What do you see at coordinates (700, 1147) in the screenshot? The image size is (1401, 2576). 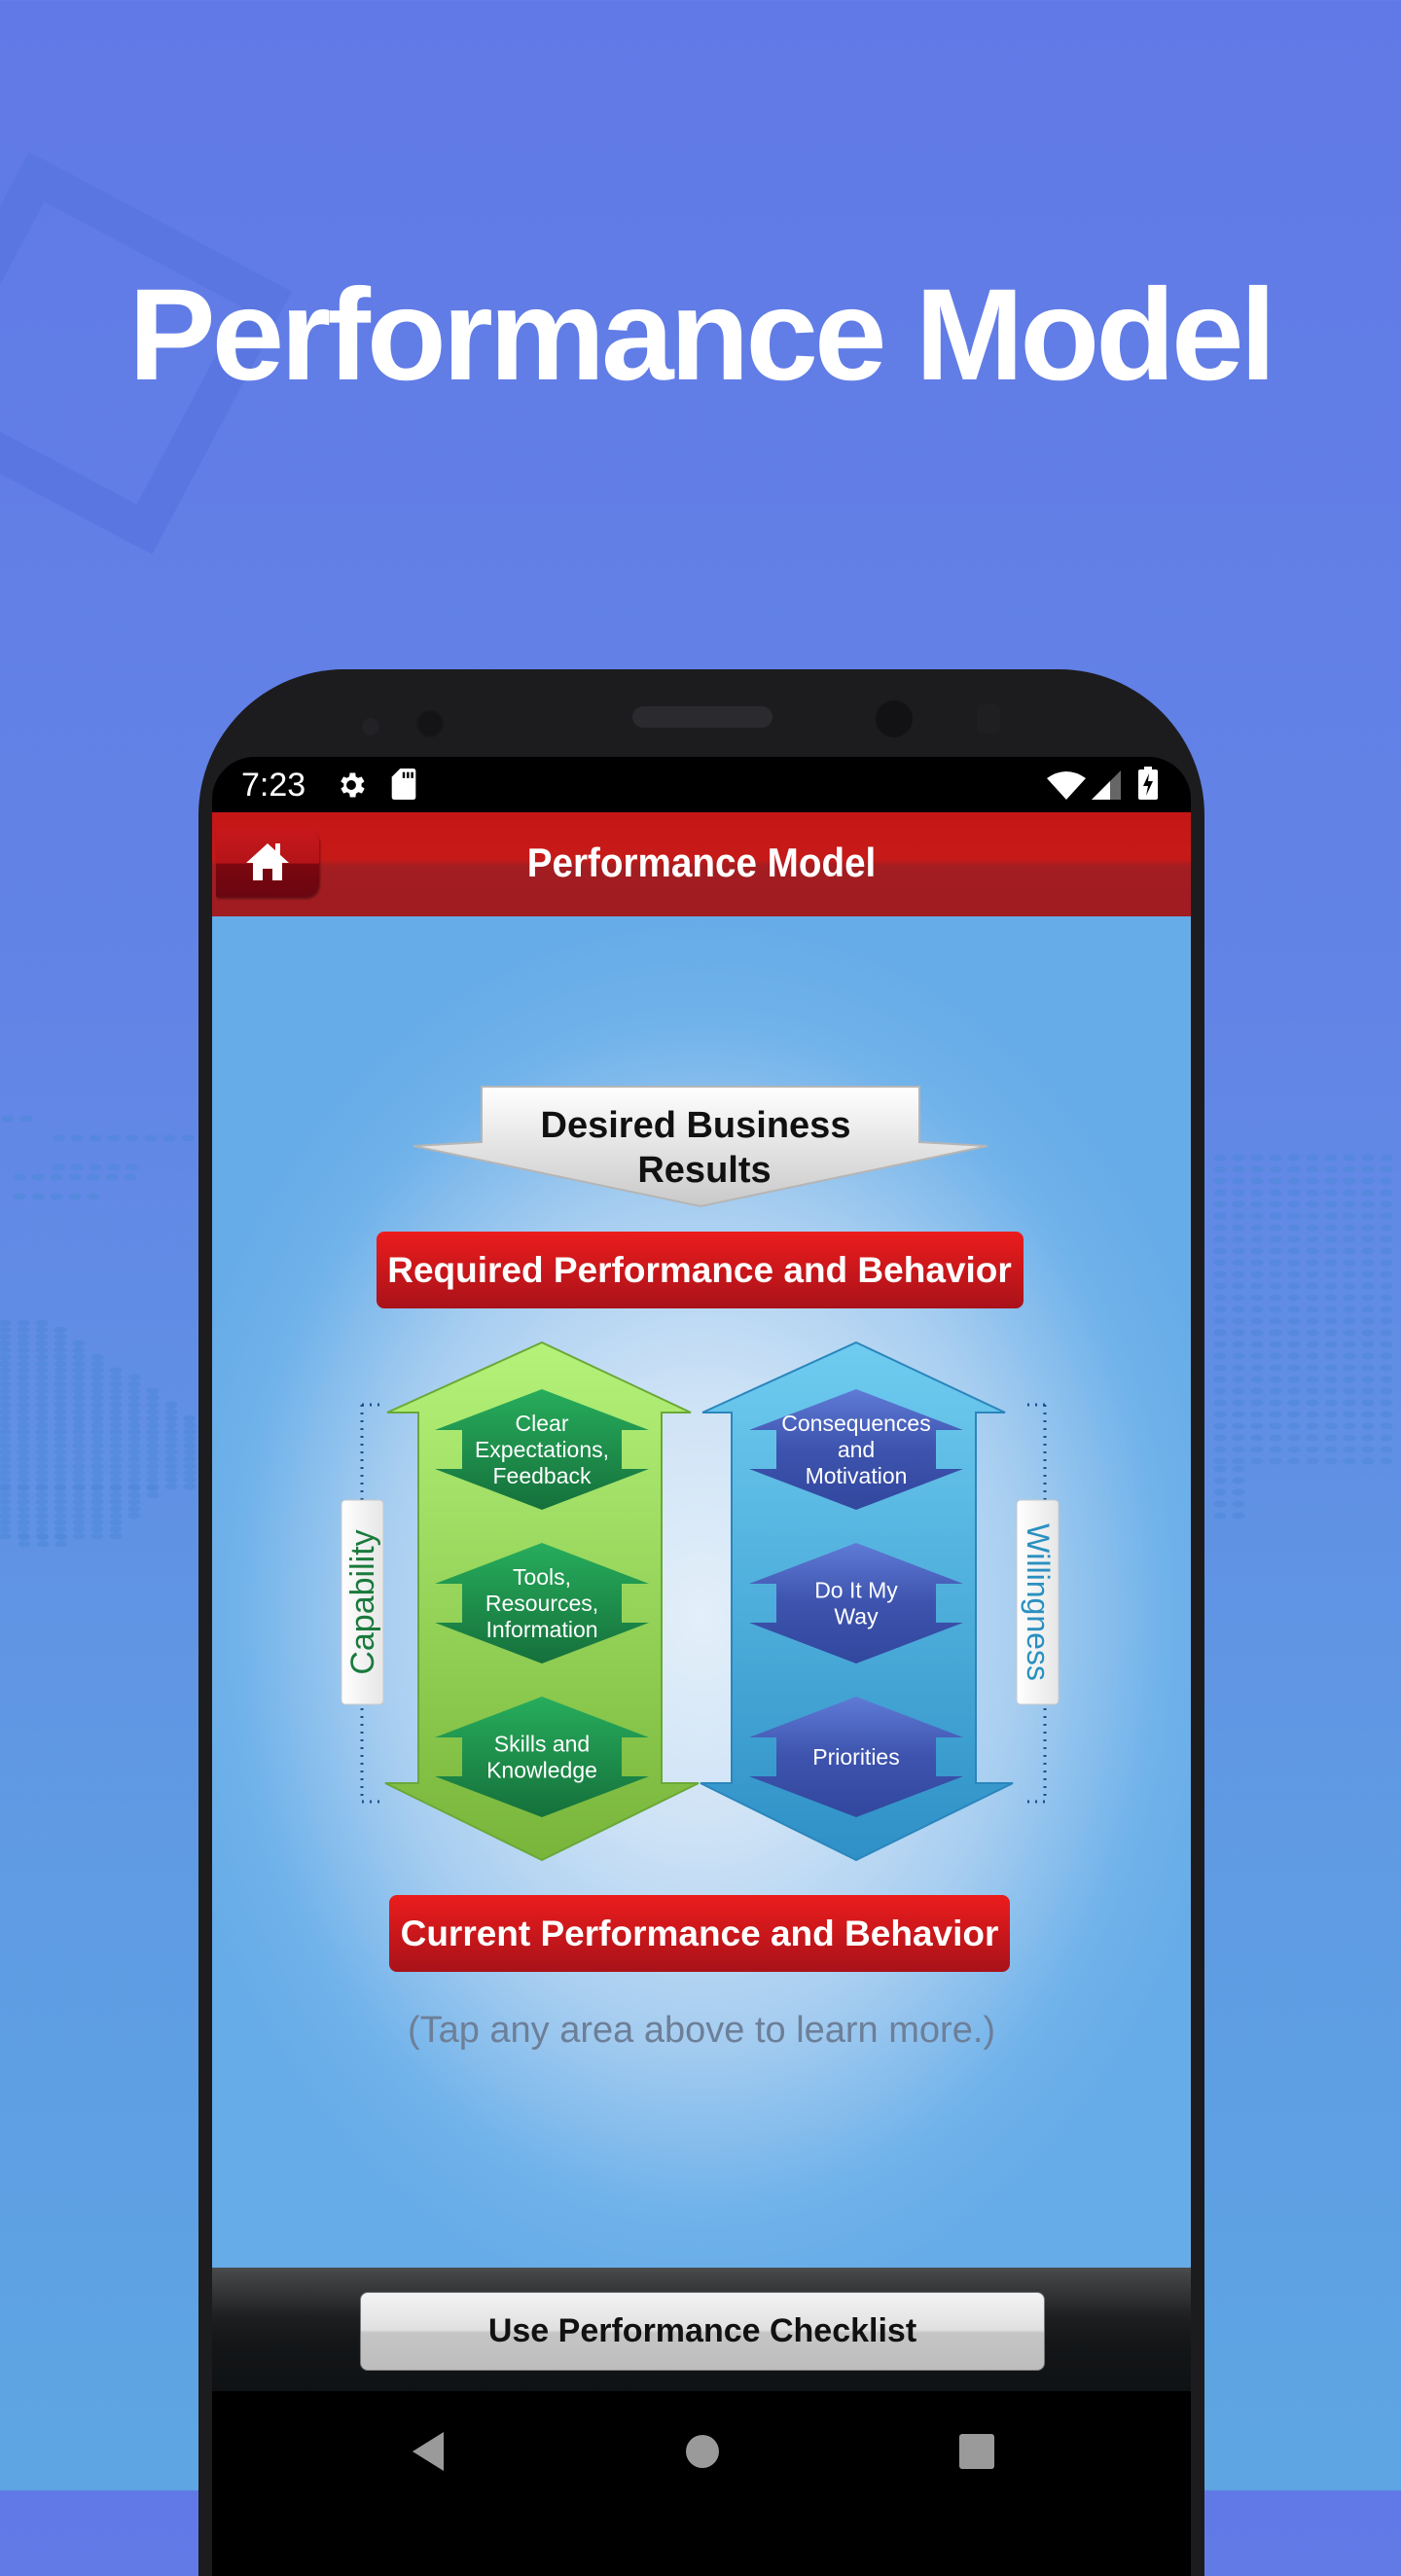 I see `desired-business-results-arrow: Desired Business Results` at bounding box center [700, 1147].